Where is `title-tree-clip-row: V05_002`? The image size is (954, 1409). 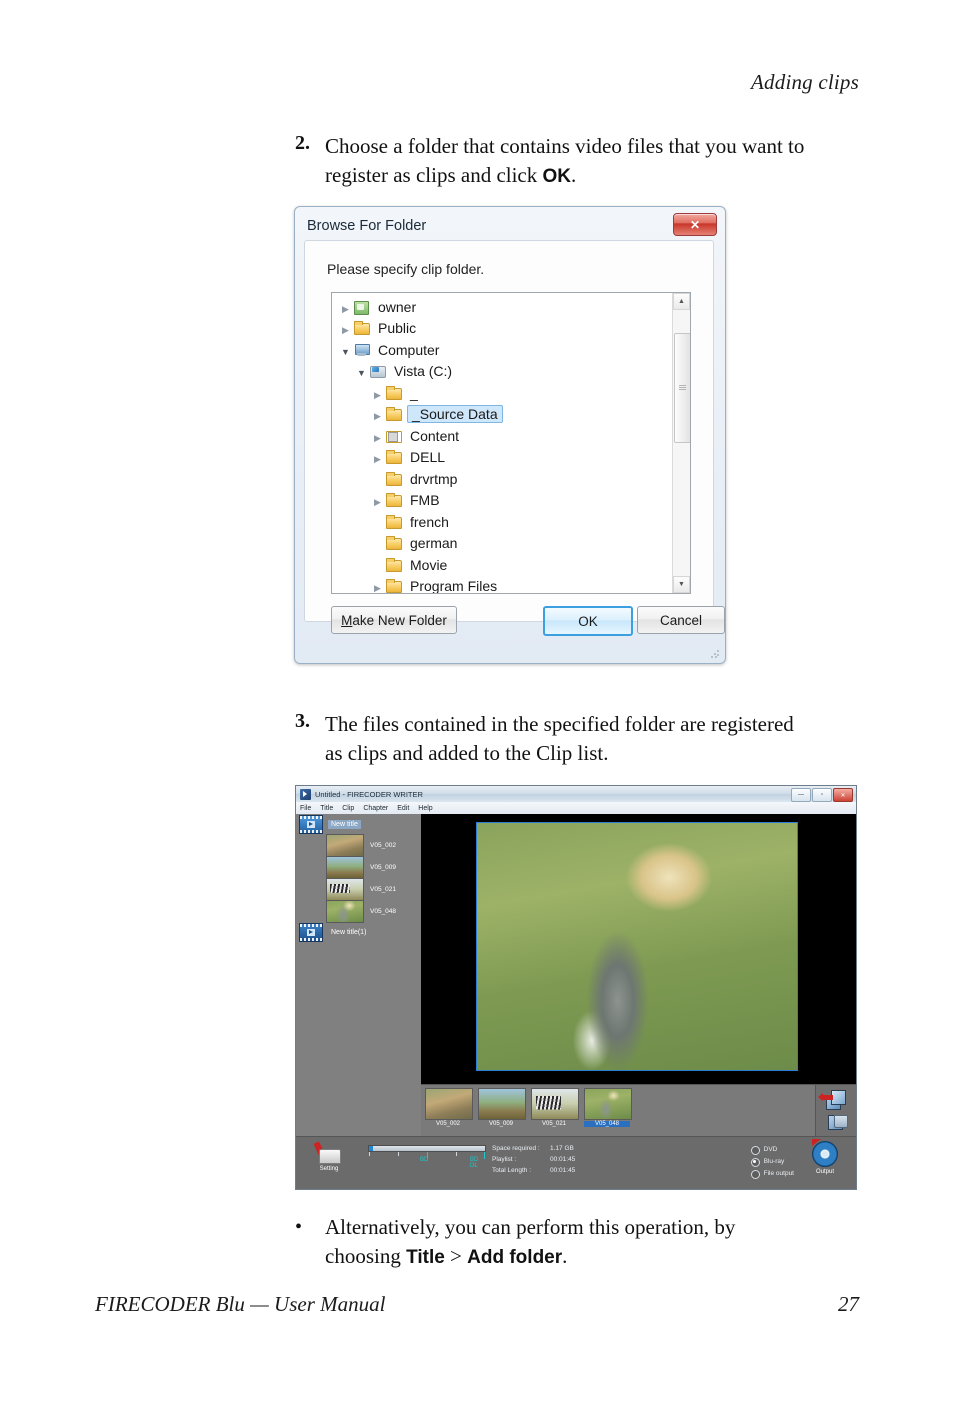
title-tree-clip-row: V05_002 is located at coordinates (358, 845).